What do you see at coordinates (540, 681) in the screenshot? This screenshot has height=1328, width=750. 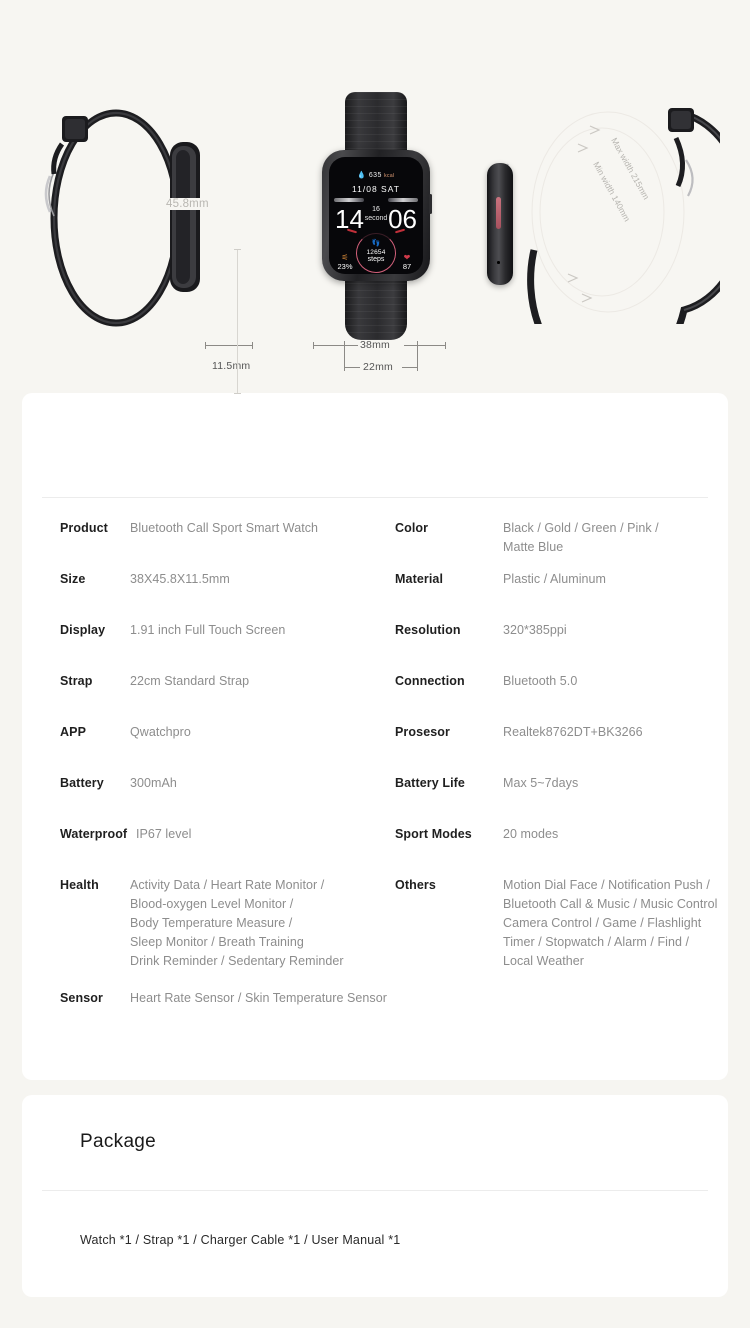 I see `spec-value: Bluetooth 5.0` at bounding box center [540, 681].